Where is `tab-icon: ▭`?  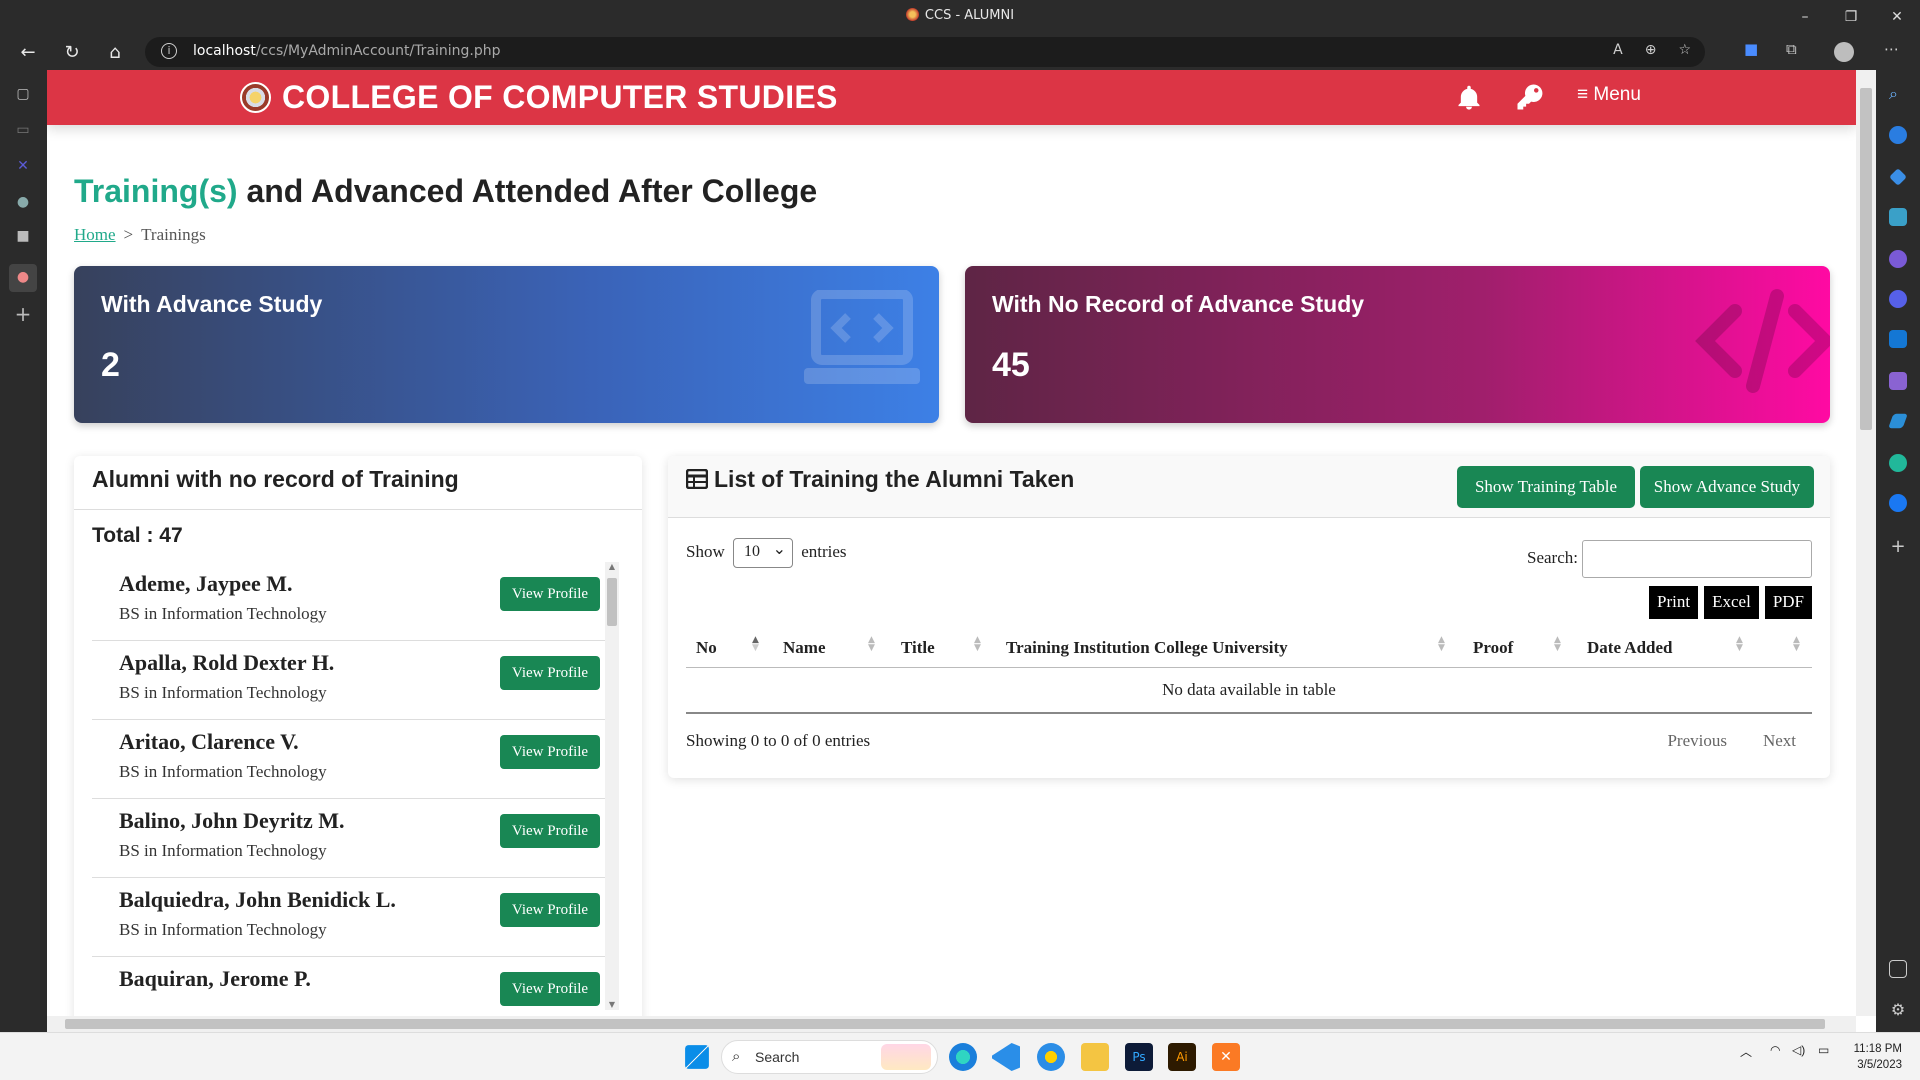 tab-icon: ▭ is located at coordinates (23, 131).